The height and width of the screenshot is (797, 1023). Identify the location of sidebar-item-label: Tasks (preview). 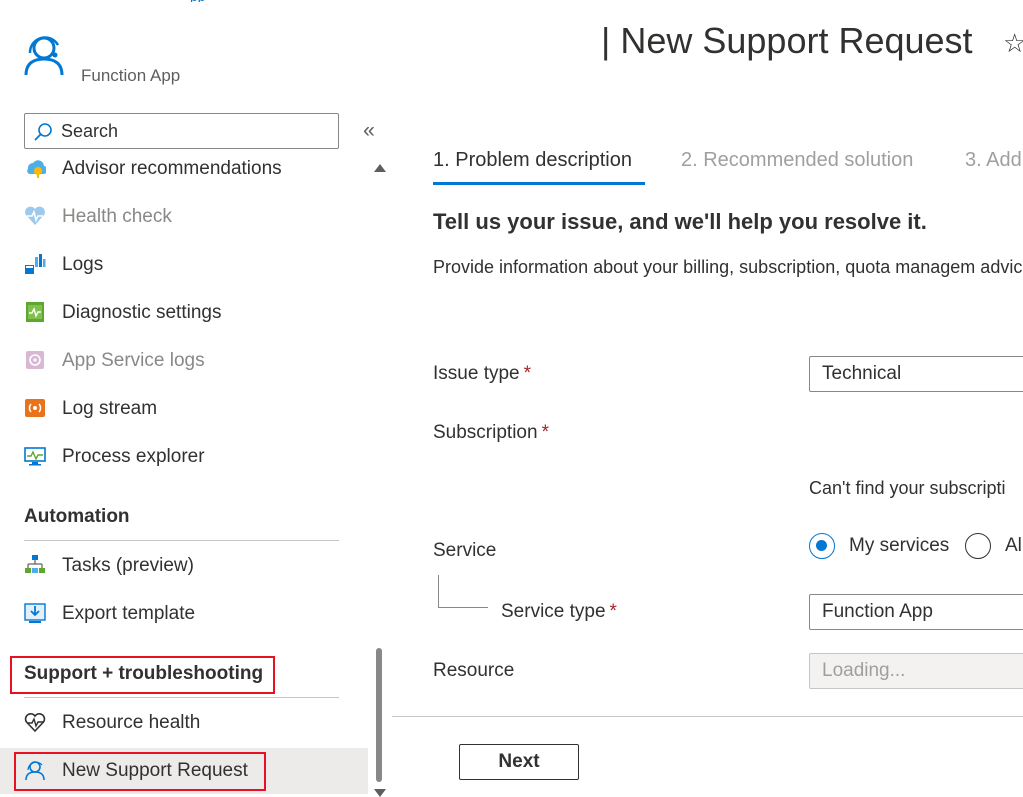
(128, 565).